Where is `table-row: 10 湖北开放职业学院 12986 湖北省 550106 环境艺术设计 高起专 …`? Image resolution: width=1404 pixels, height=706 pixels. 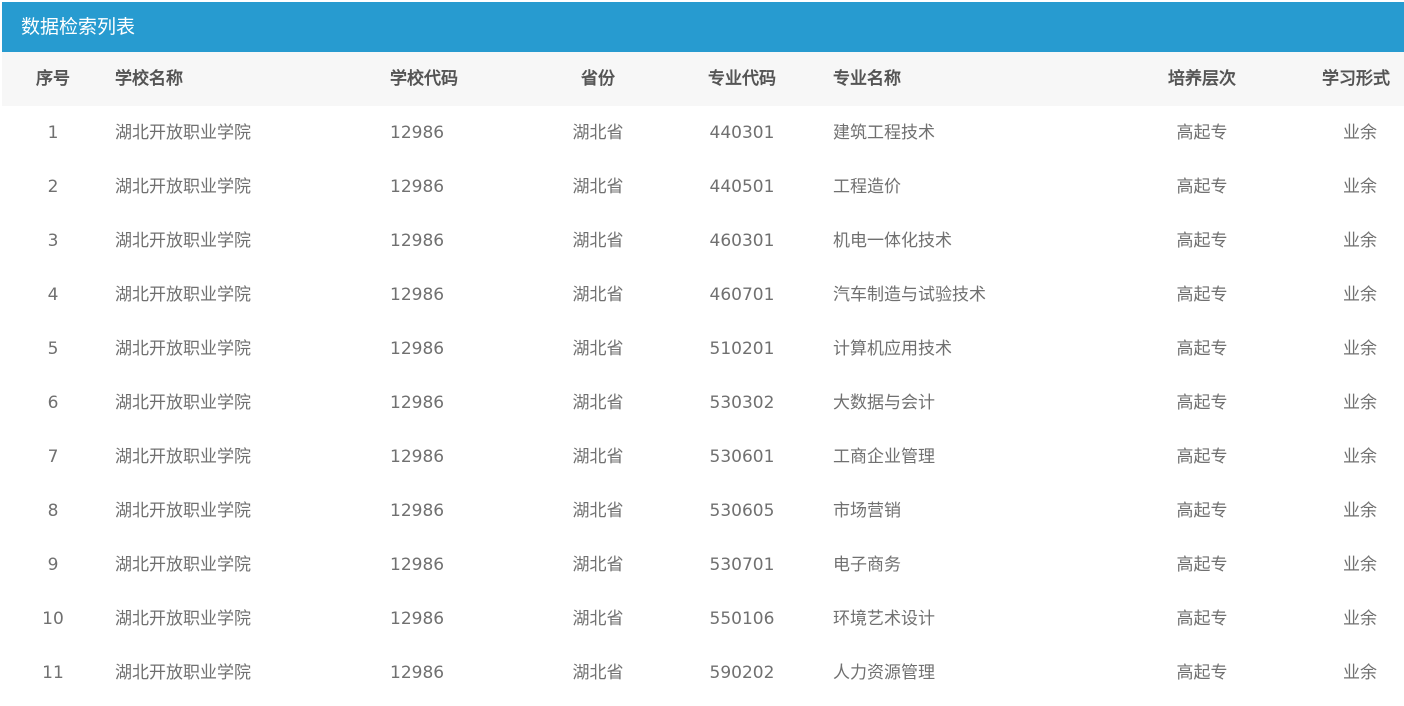 table-row: 10 湖北开放职业学院 12986 湖北省 550106 环境艺术设计 高起专 … is located at coordinates (703, 619).